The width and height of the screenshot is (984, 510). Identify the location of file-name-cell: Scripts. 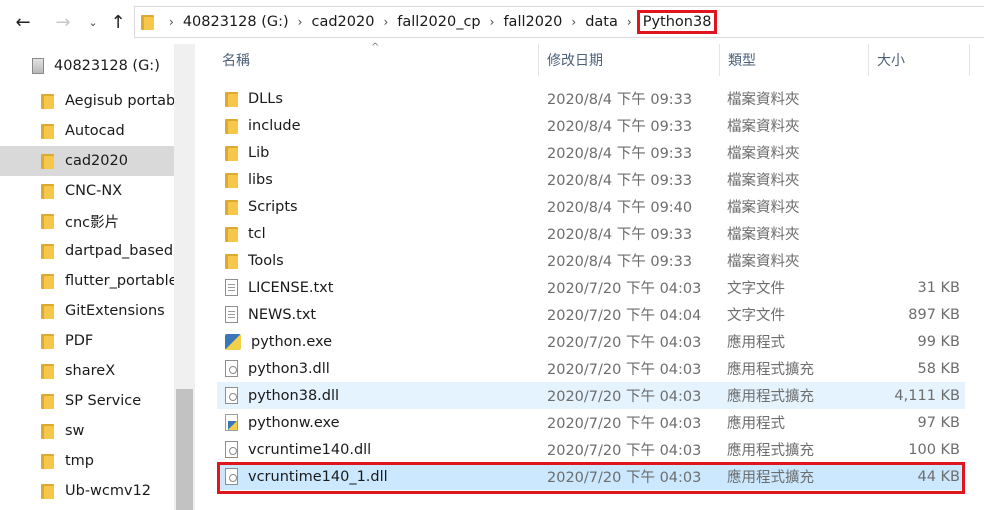
(261, 206).